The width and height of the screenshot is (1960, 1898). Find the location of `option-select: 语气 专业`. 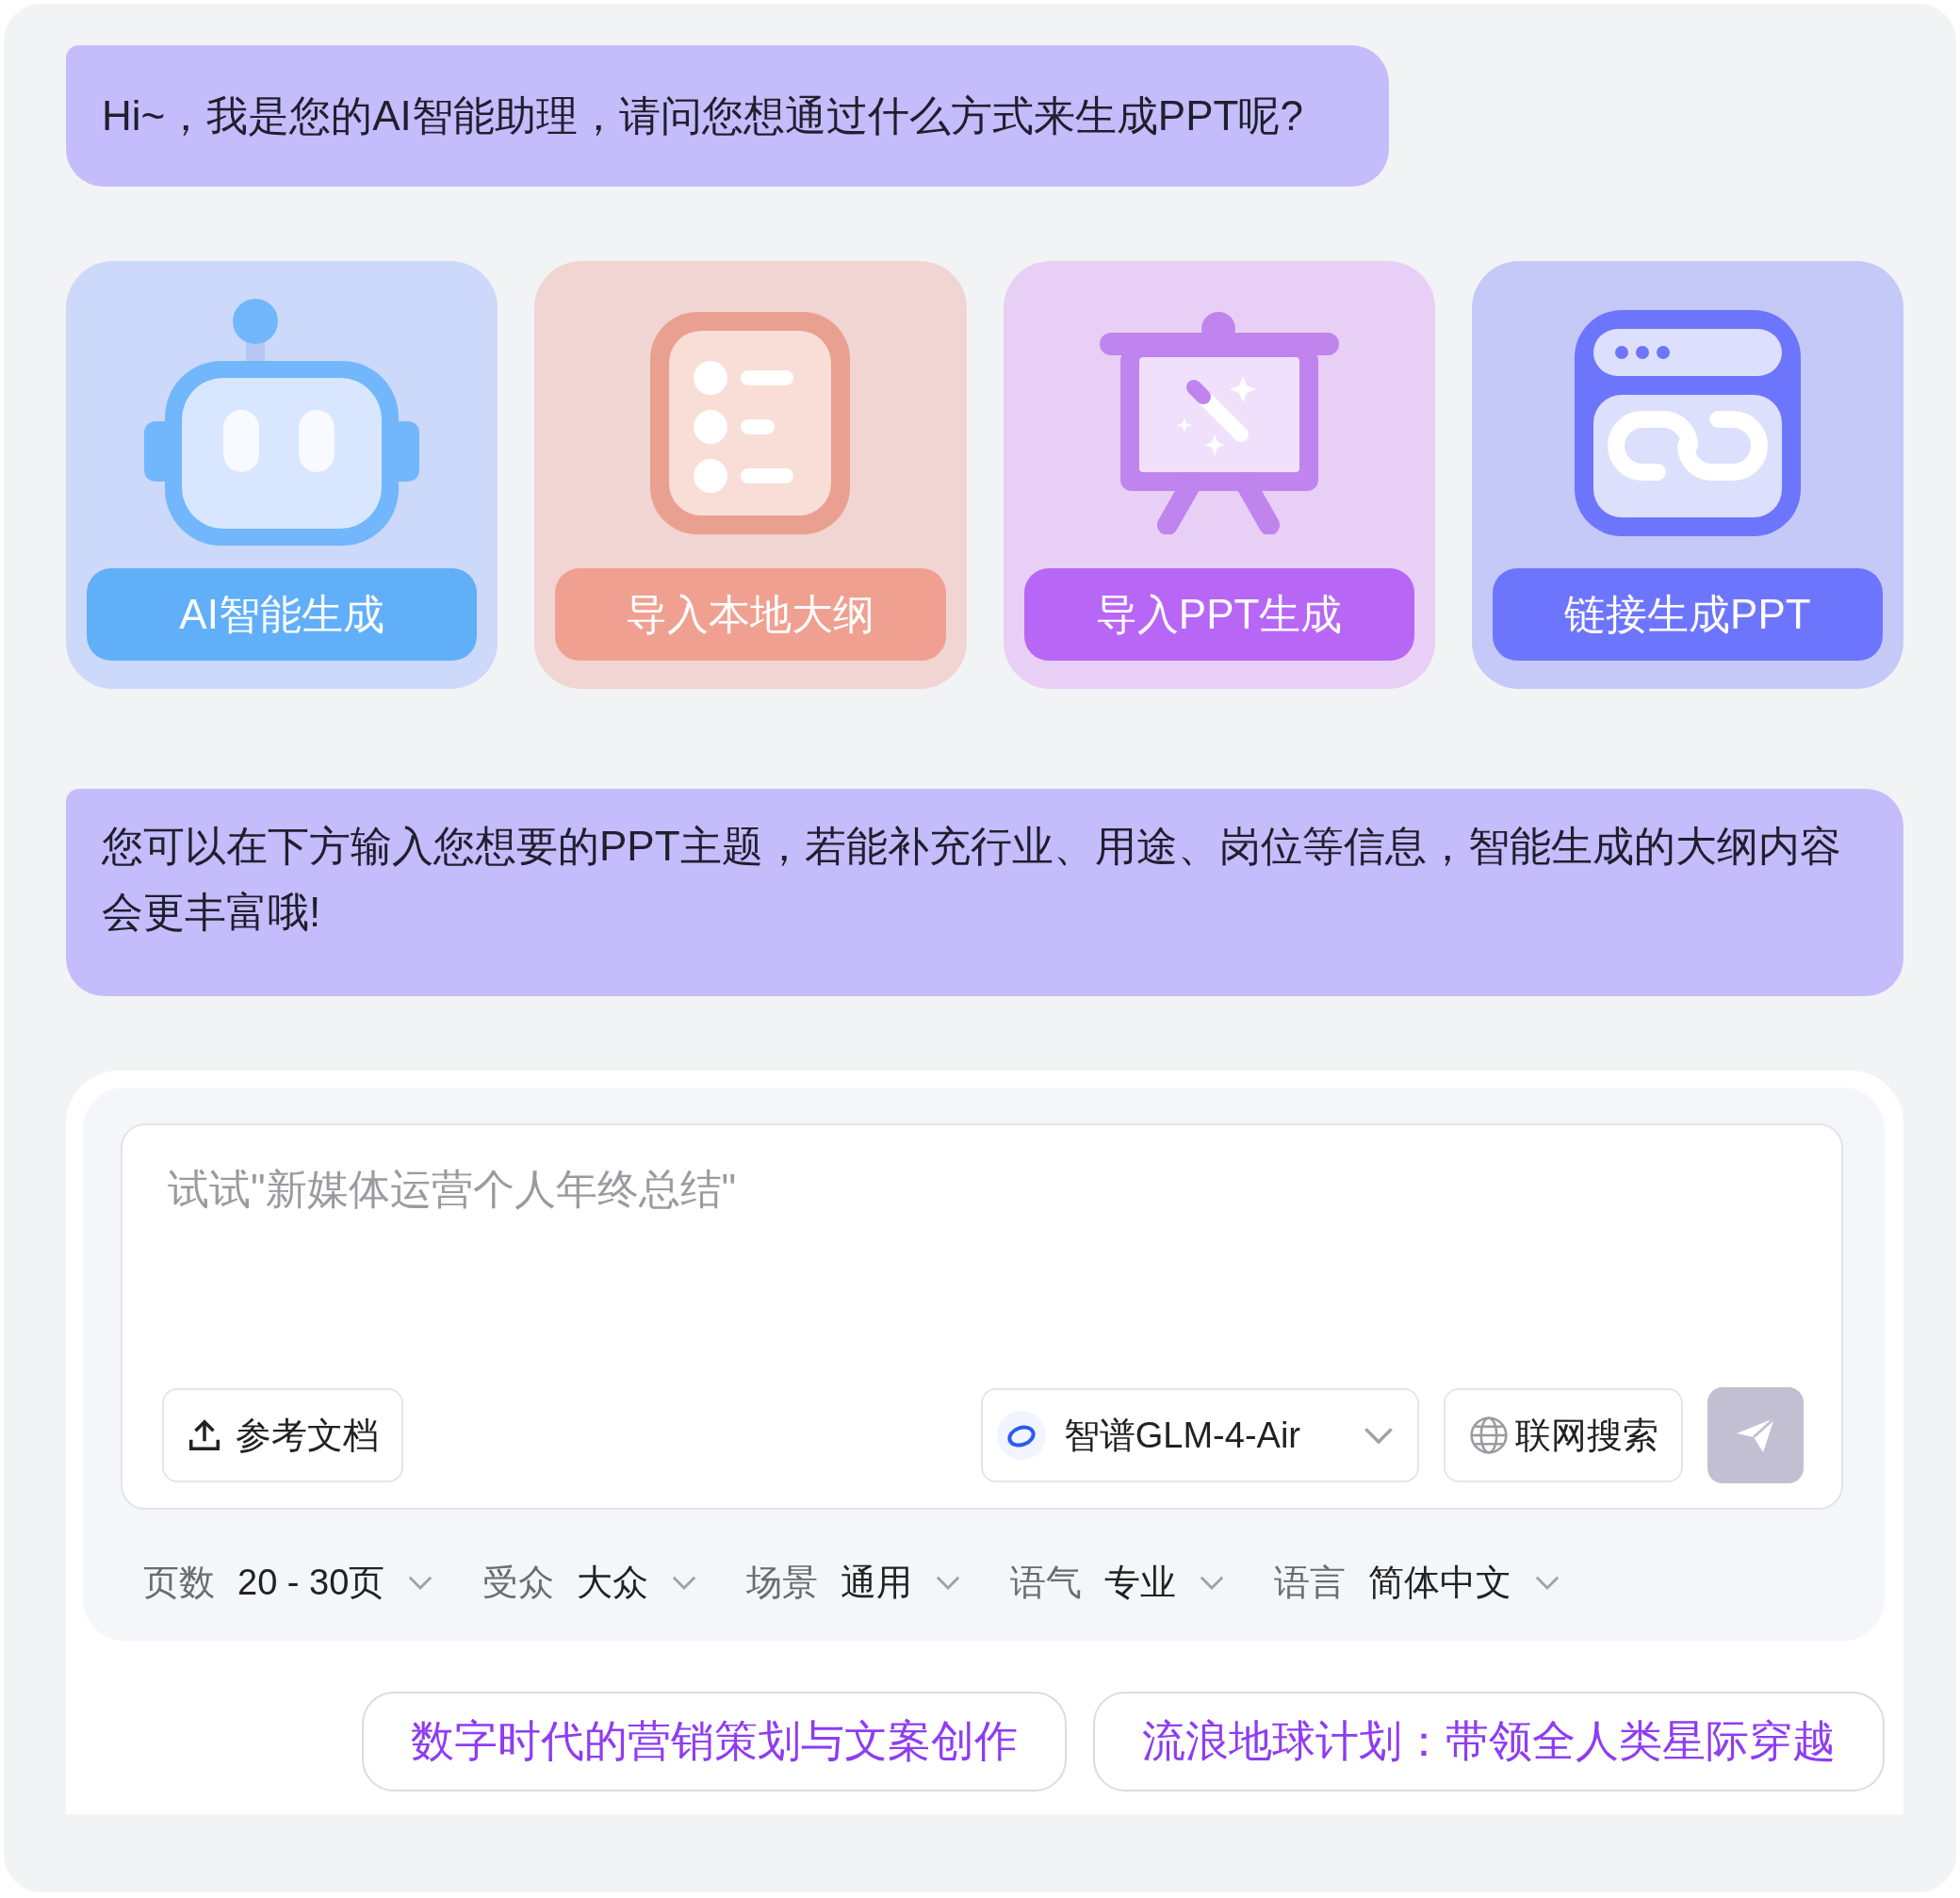

option-select: 语气 专业 is located at coordinates (1118, 1583).